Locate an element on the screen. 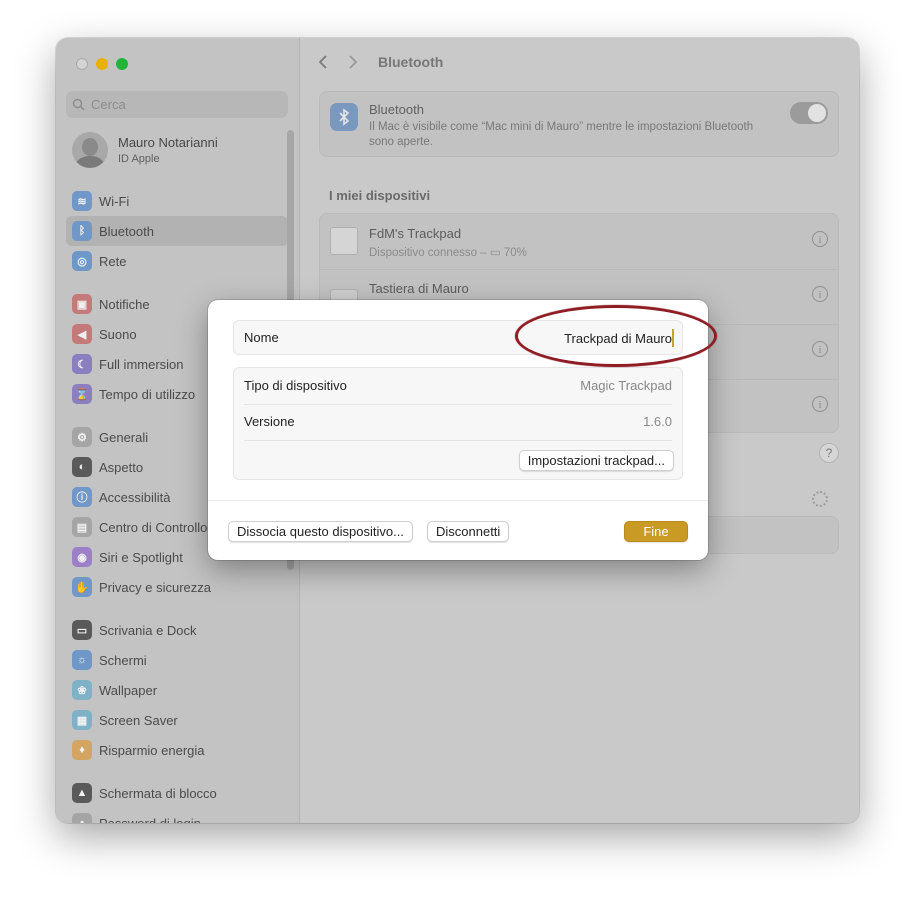 Image resolution: width=915 pixels, height=898 pixels. device-type-label: Tipo di dispositivo is located at coordinates (295, 385).